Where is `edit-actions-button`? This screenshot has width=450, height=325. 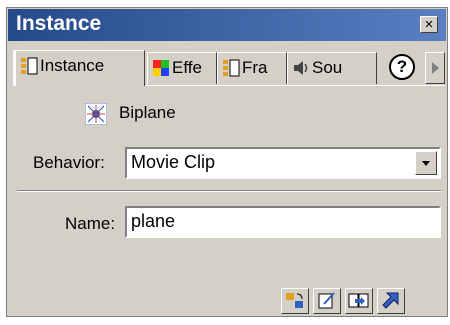
edit-actions-button is located at coordinates (327, 301).